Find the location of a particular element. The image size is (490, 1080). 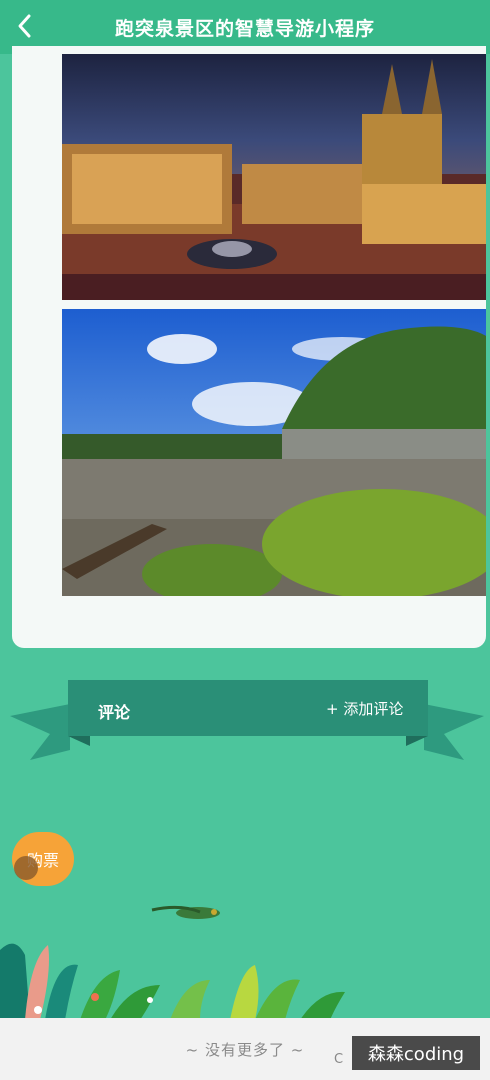

buy-ticket-button: 购票 is located at coordinates (43, 859).